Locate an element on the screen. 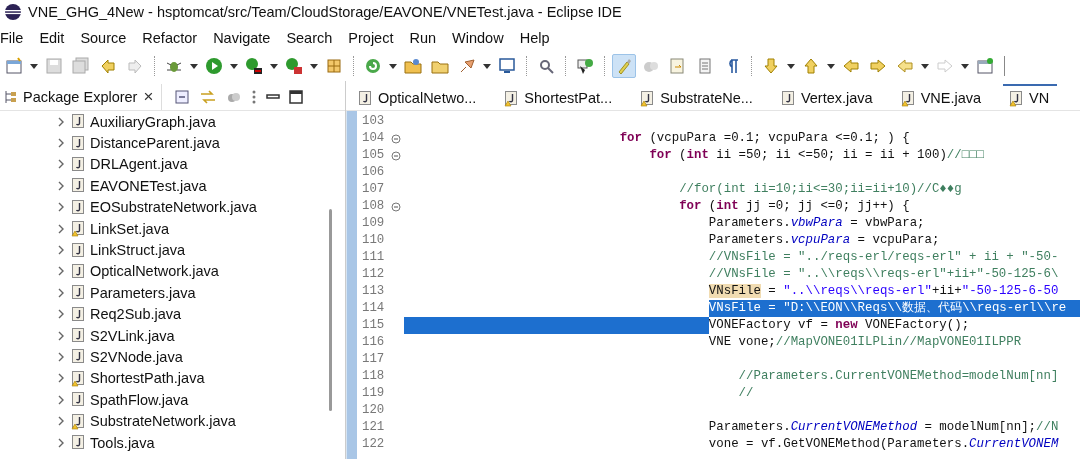  line-number: 122 is located at coordinates (373, 444).